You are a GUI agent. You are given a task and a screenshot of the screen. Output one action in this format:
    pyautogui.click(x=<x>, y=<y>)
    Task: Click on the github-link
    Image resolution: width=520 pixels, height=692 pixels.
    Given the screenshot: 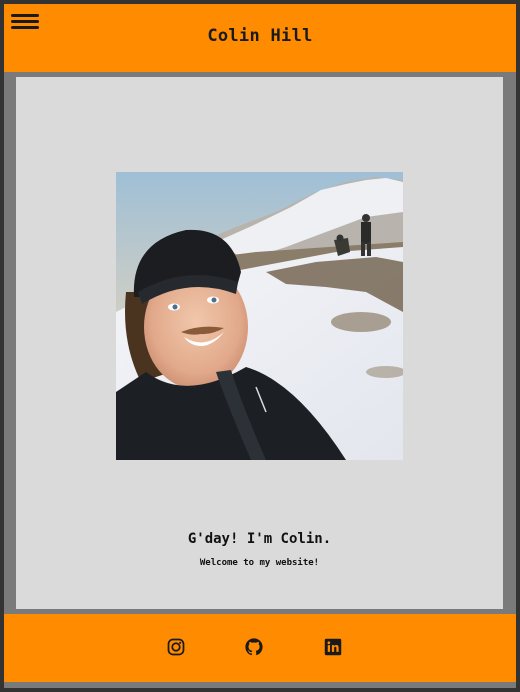 What is the action you would take?
    pyautogui.click(x=255, y=648)
    